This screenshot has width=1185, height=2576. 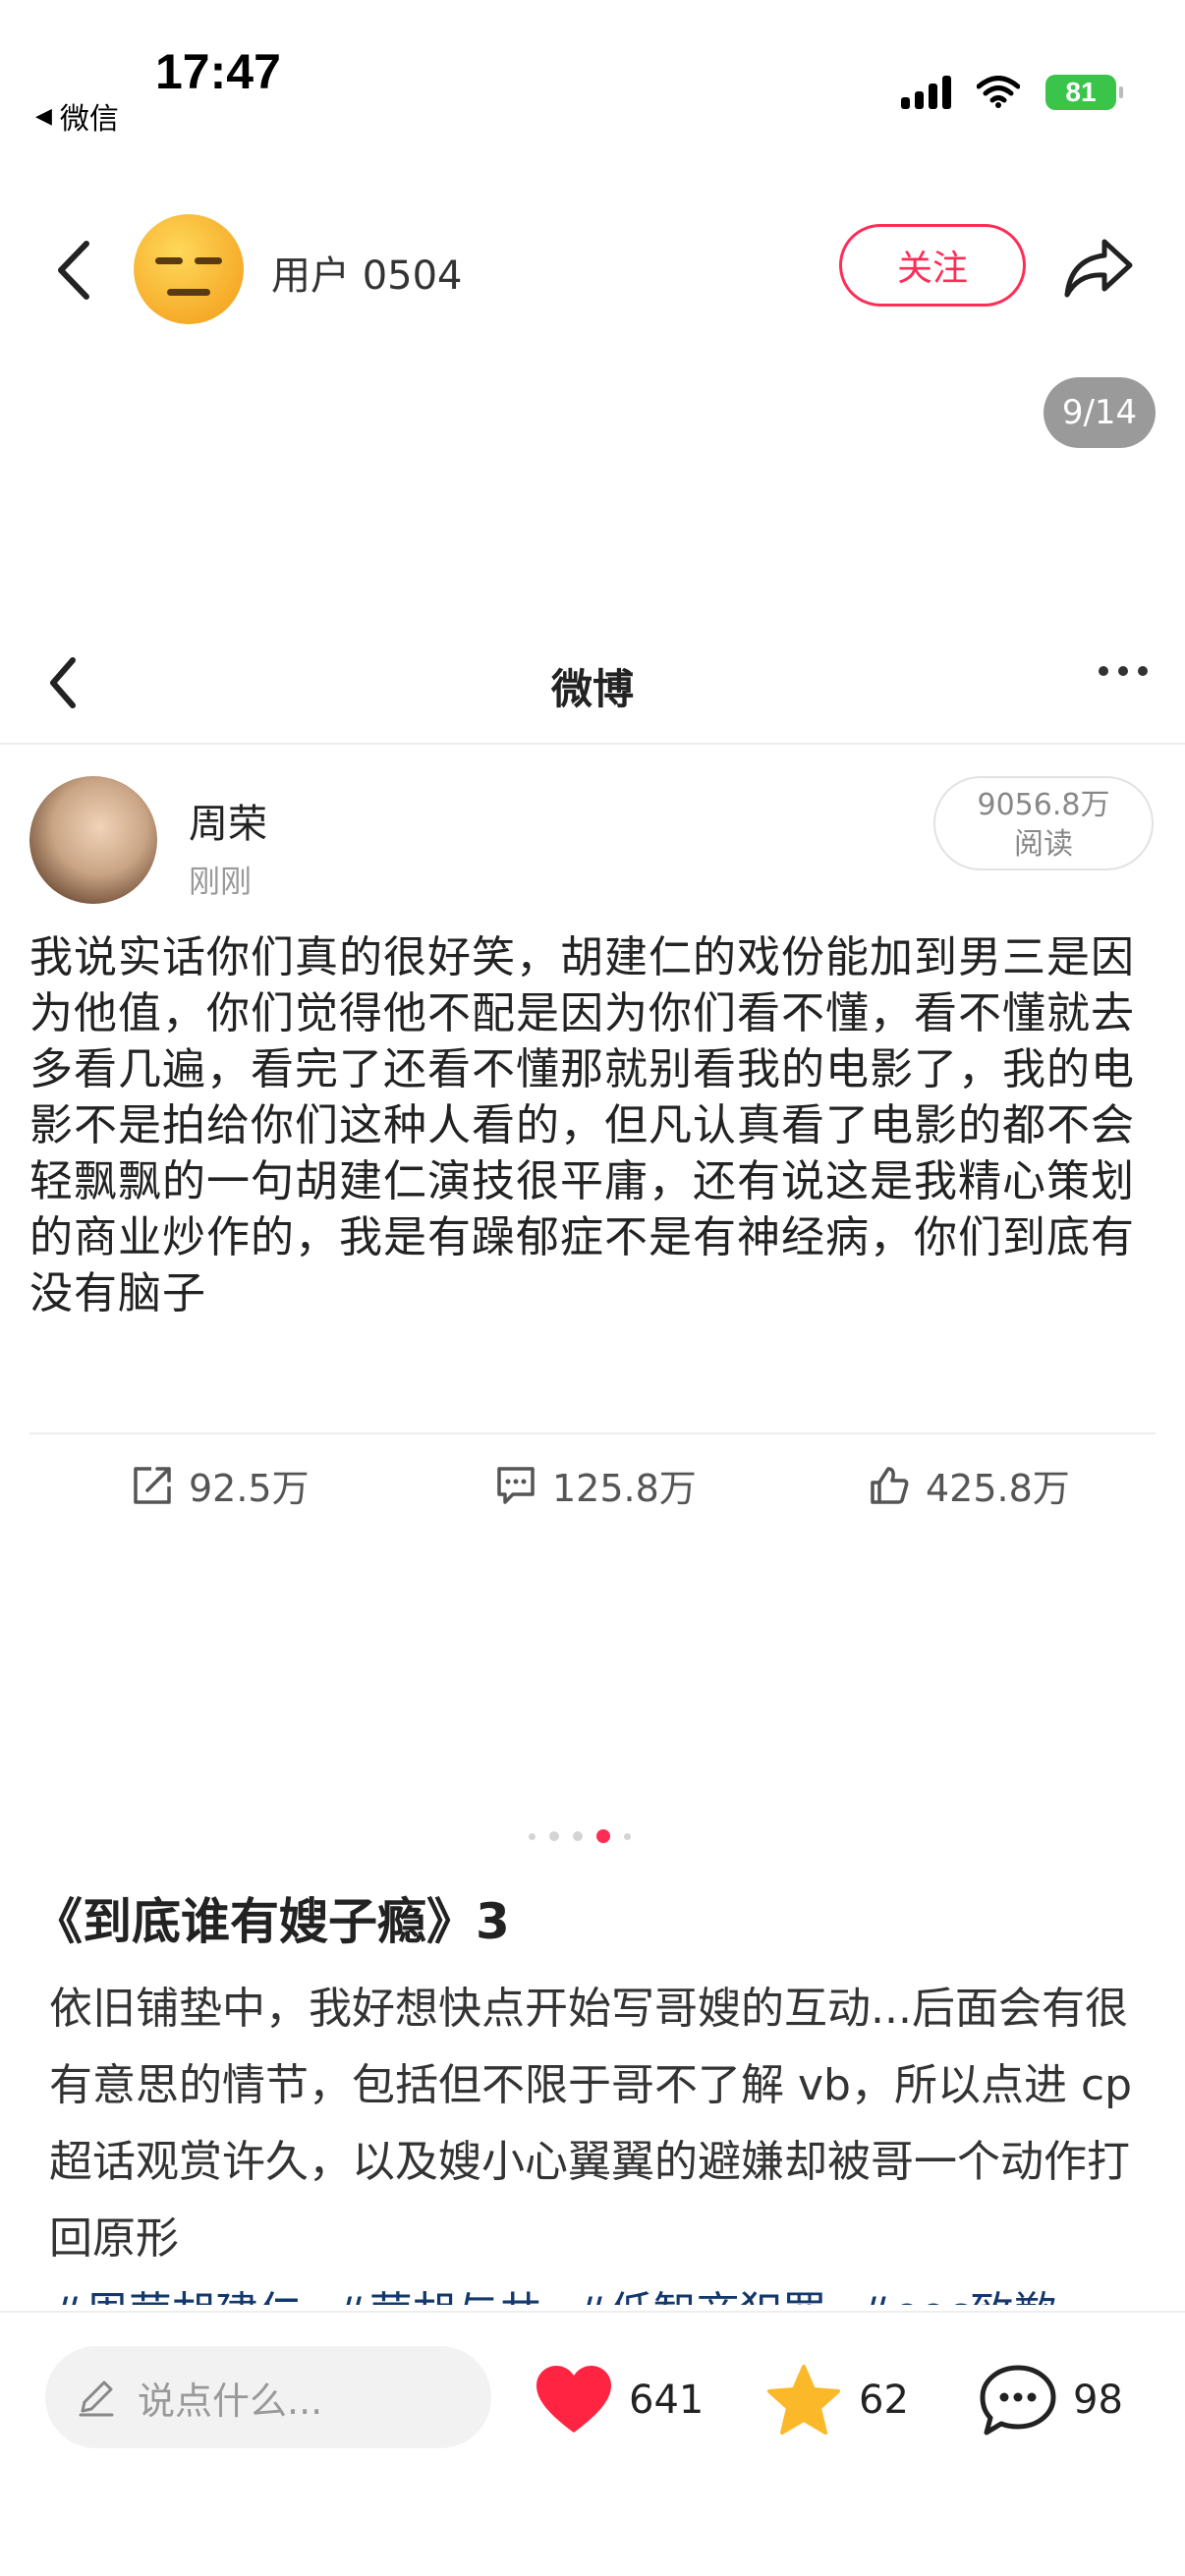 I want to click on status-back-label: 微信, so click(x=89, y=119).